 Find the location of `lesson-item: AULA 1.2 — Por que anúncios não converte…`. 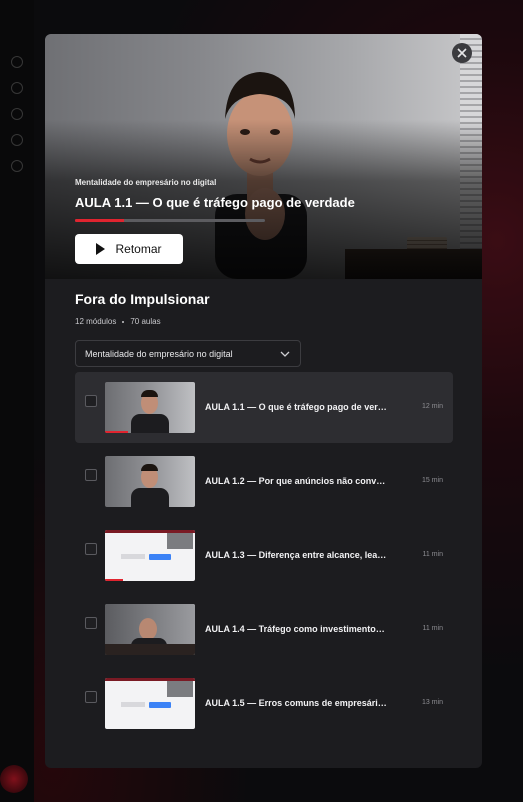

lesson-item: AULA 1.2 — Por que anúncios não converte… is located at coordinates (264, 481).